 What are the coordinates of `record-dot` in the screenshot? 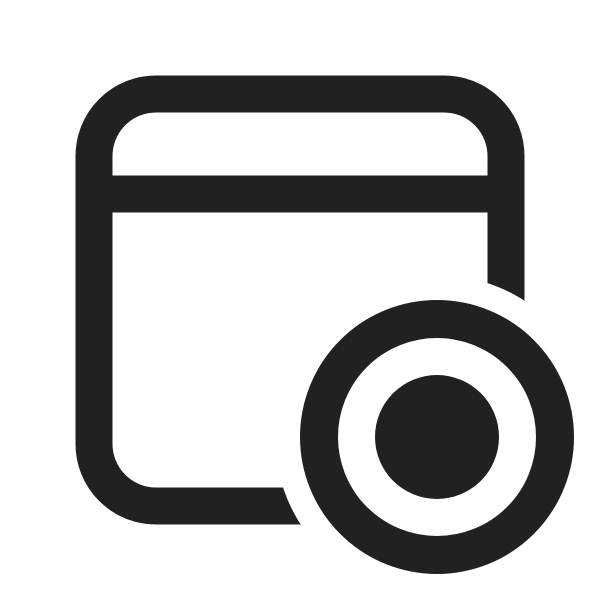 It's located at (437, 437).